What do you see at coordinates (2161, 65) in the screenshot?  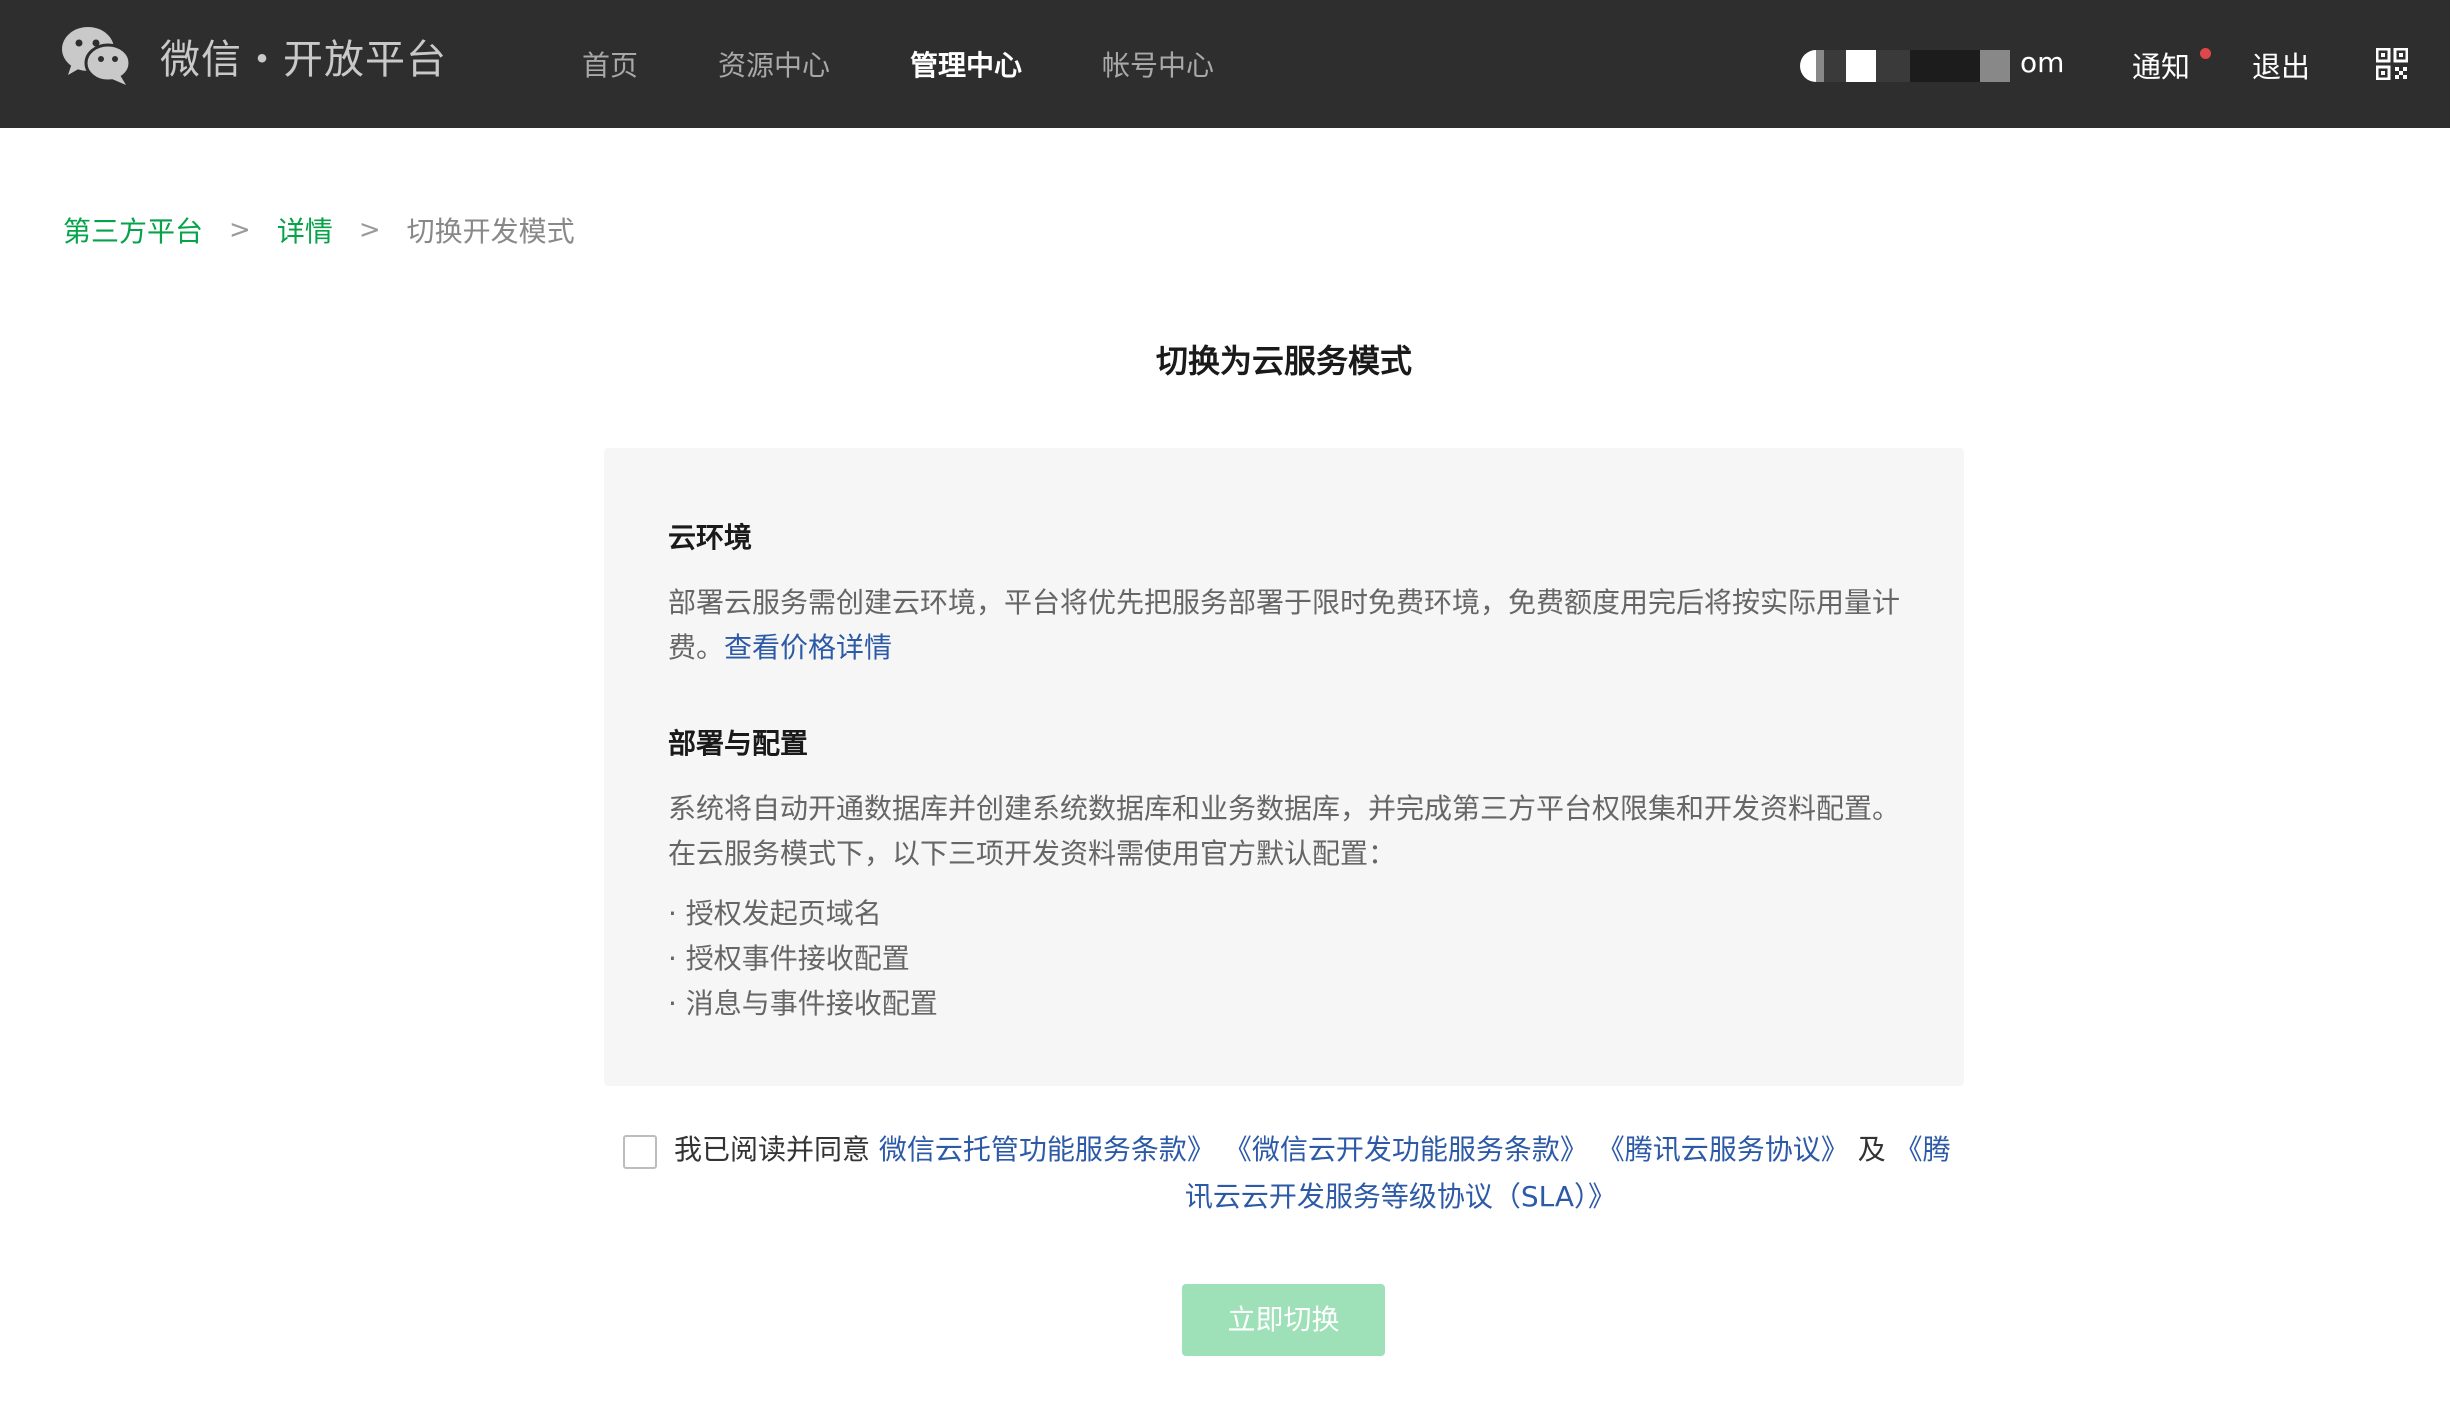 I see `notification-link: 通知` at bounding box center [2161, 65].